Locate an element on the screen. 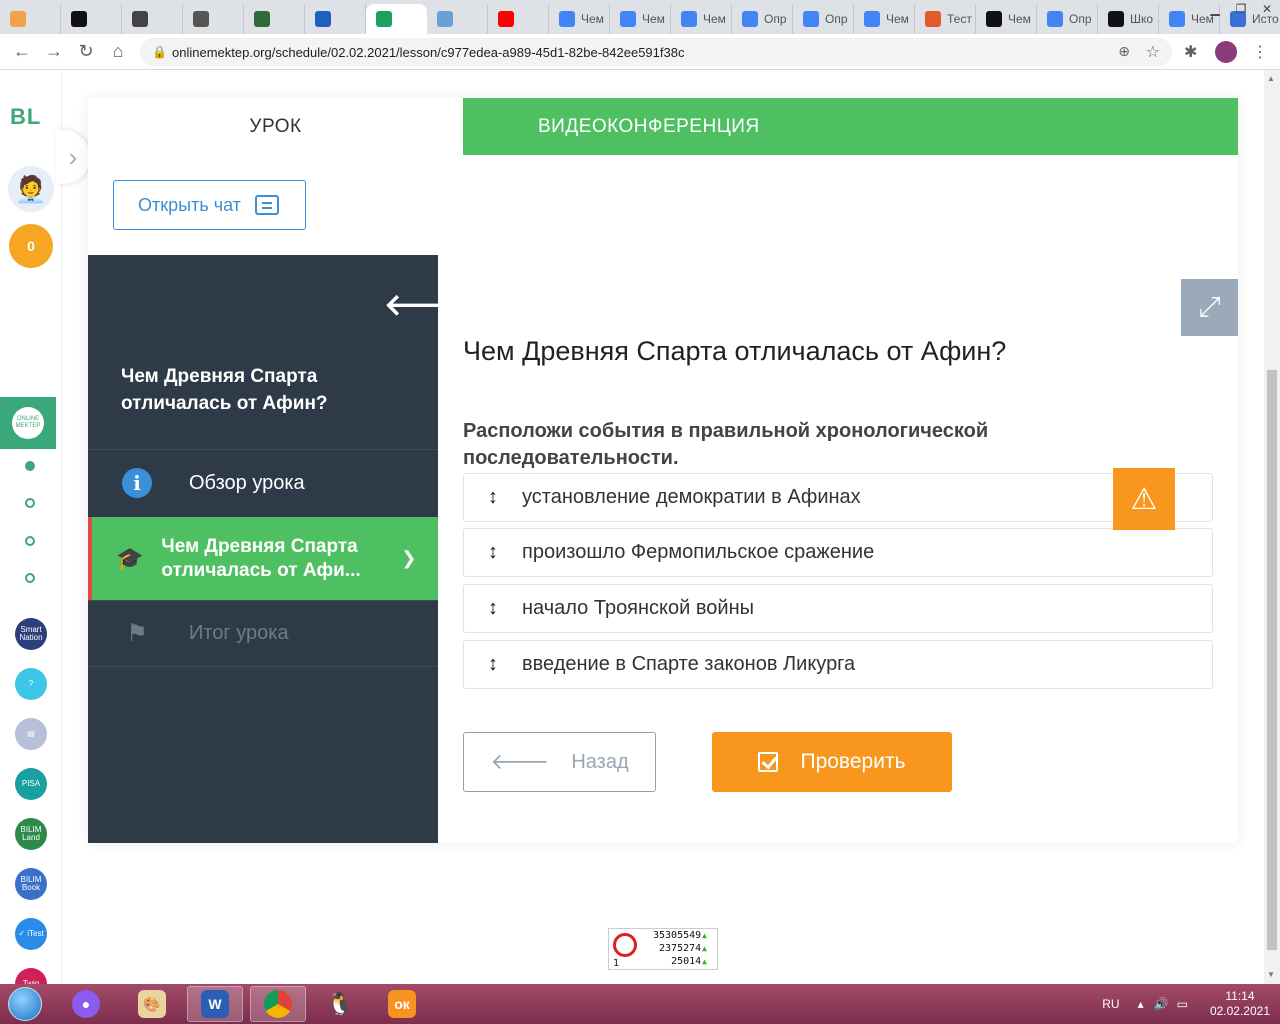 The width and height of the screenshot is (1280, 1024). chess-icon is located at coordinates (262, 19).